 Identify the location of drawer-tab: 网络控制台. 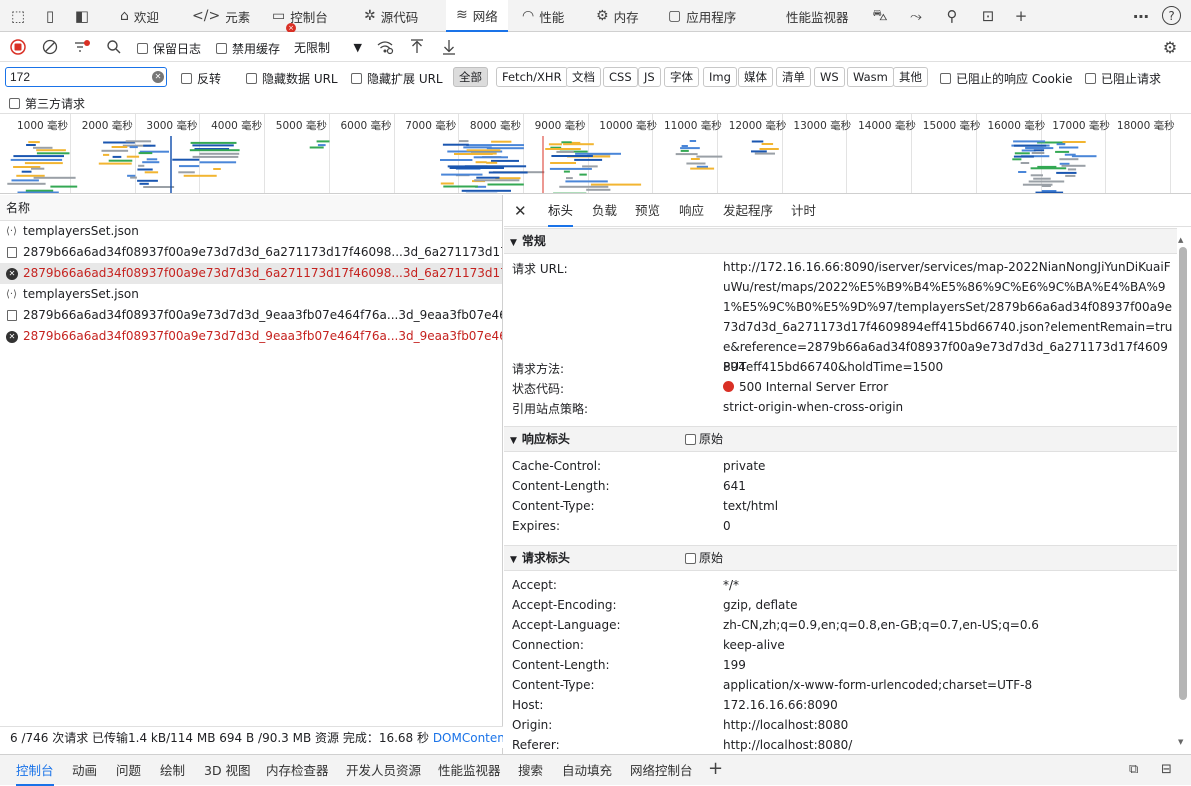
(661, 770).